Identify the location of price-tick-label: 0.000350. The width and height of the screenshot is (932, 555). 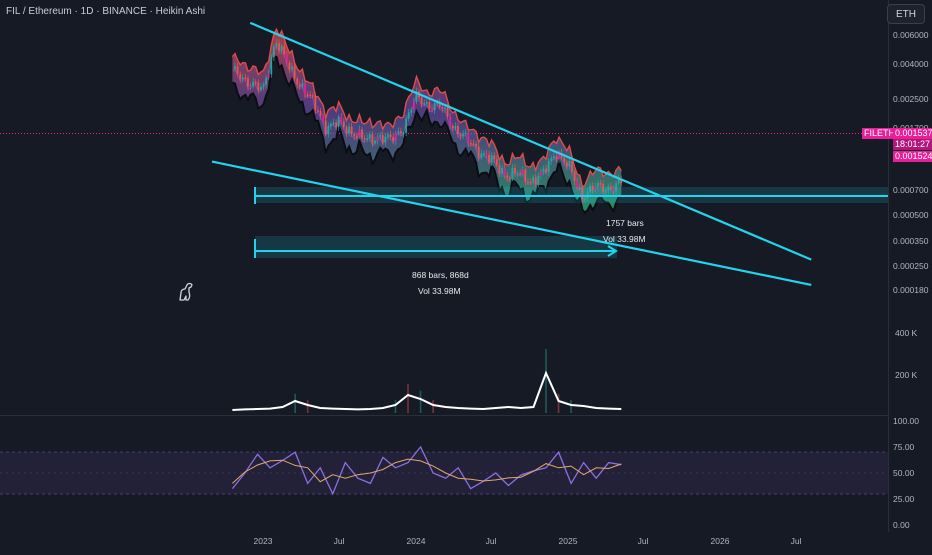
(911, 241).